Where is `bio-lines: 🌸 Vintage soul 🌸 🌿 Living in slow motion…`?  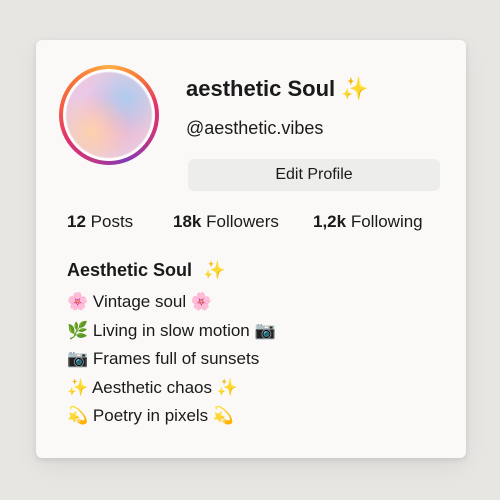 bio-lines: 🌸 Vintage soul 🌸 🌿 Living in slow motion… is located at coordinates (171, 359).